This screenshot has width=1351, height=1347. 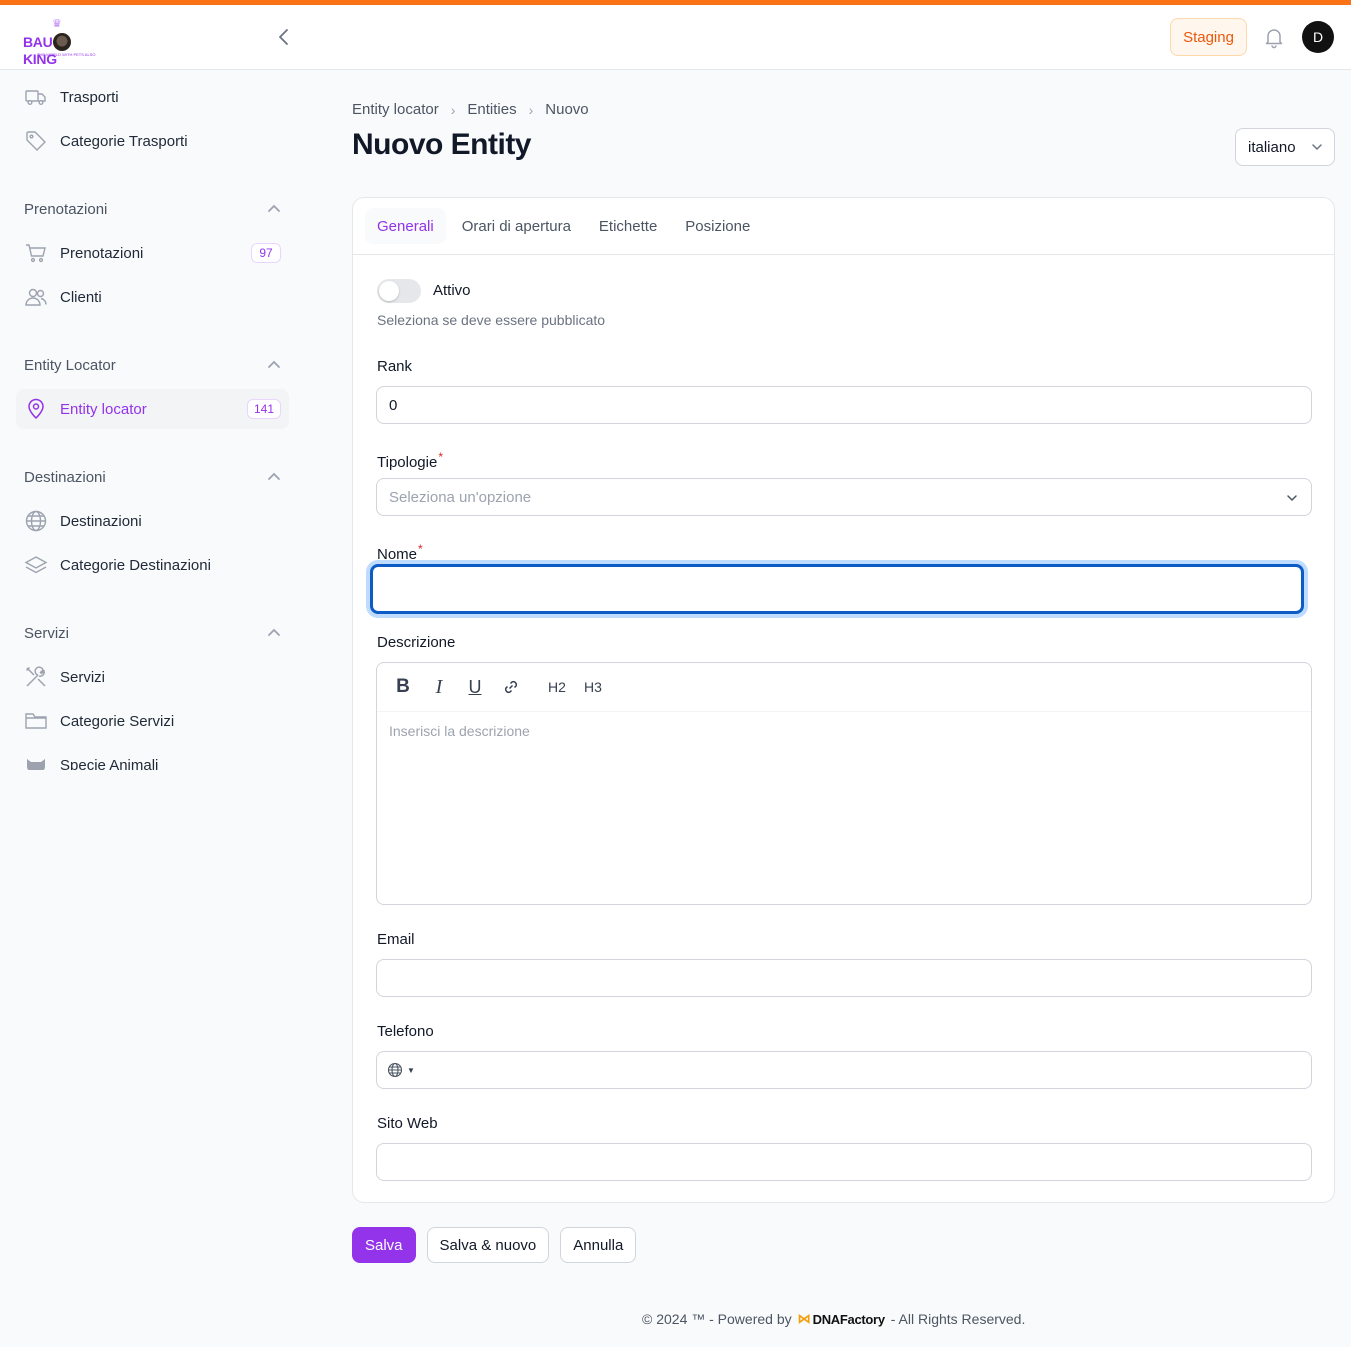 What do you see at coordinates (36, 409) in the screenshot?
I see `map-pin-icon` at bounding box center [36, 409].